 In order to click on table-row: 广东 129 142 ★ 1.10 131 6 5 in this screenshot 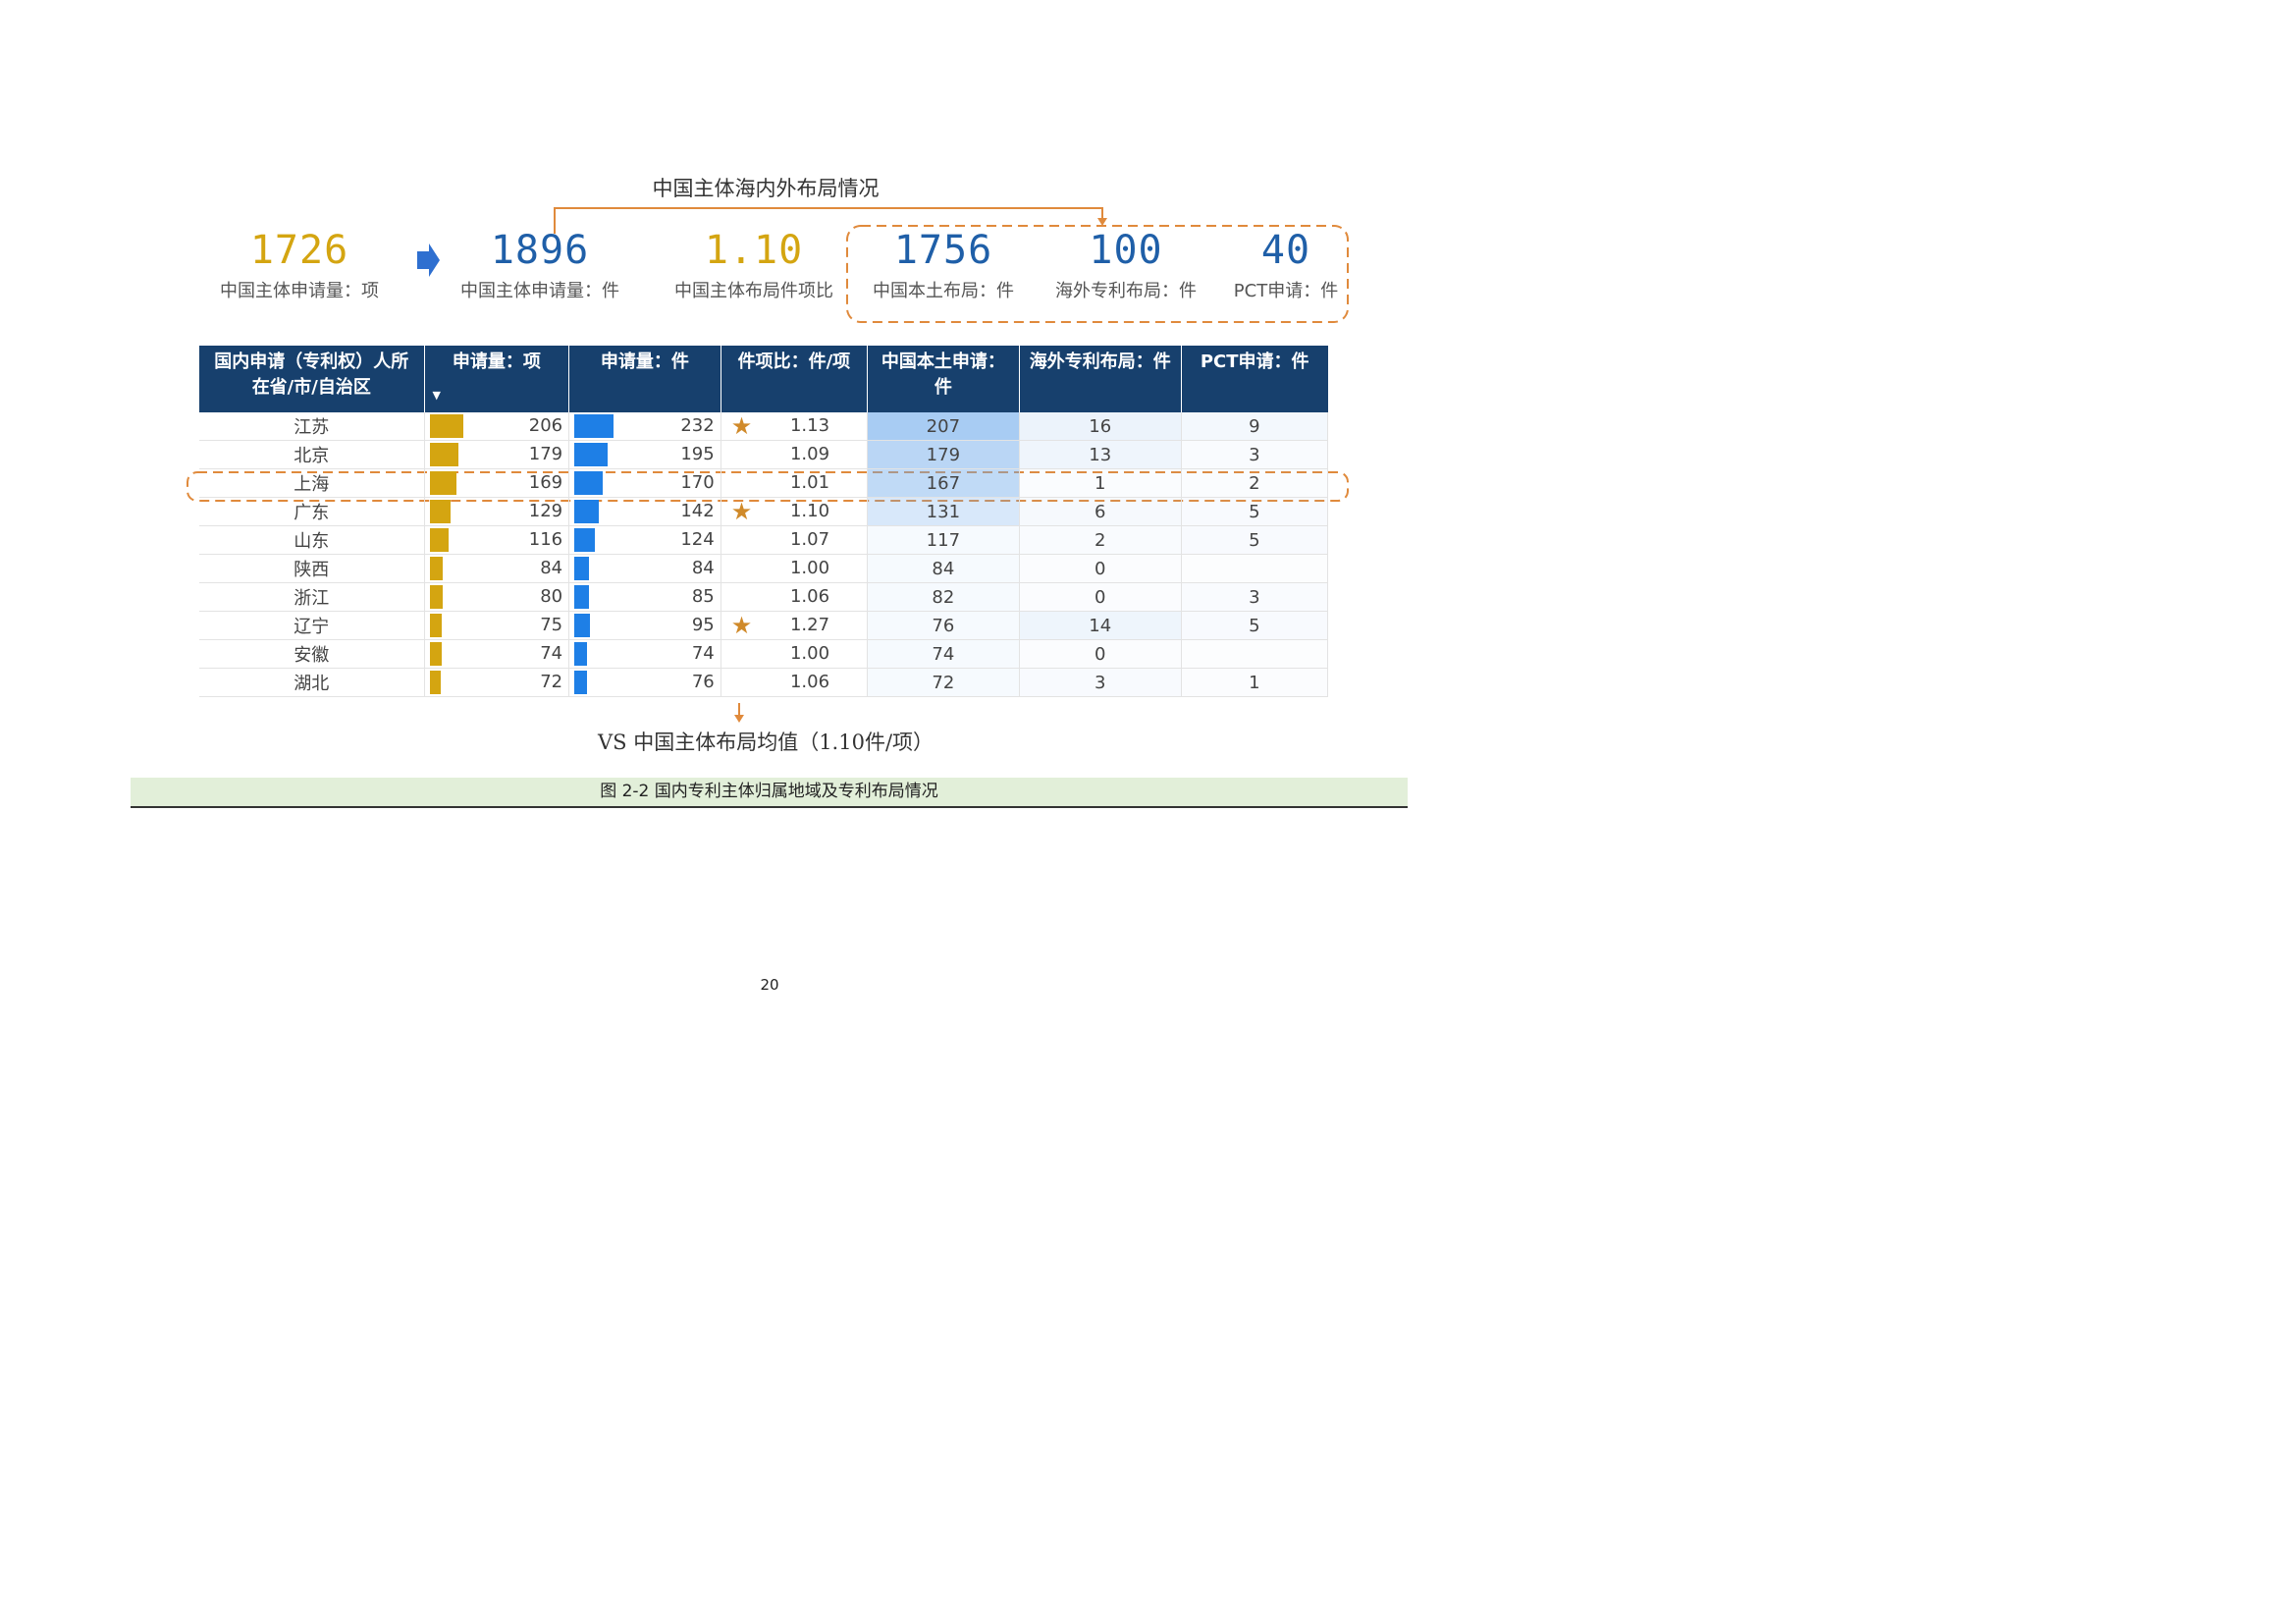, I will do `click(764, 511)`.